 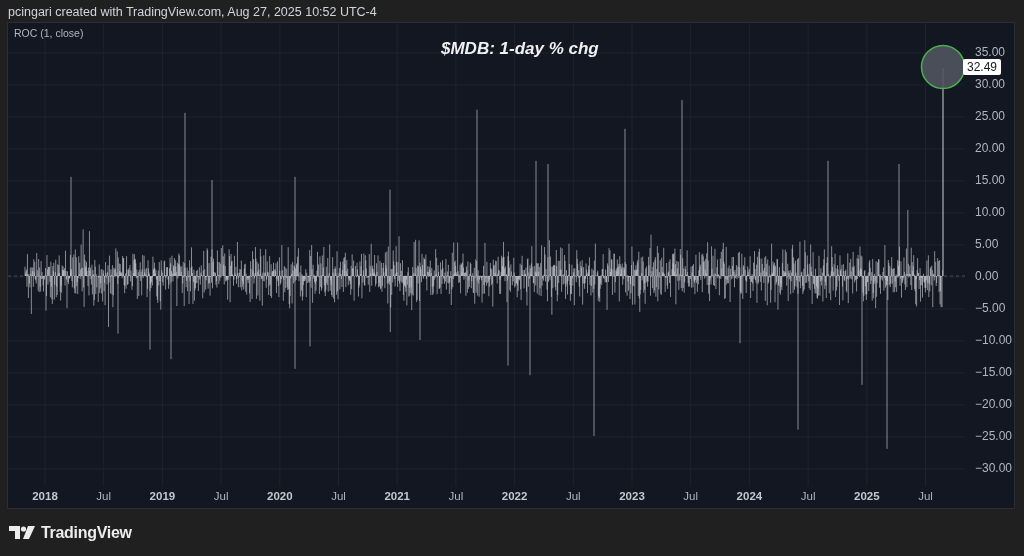 I want to click on time-axis-label: 2021, so click(x=397, y=496).